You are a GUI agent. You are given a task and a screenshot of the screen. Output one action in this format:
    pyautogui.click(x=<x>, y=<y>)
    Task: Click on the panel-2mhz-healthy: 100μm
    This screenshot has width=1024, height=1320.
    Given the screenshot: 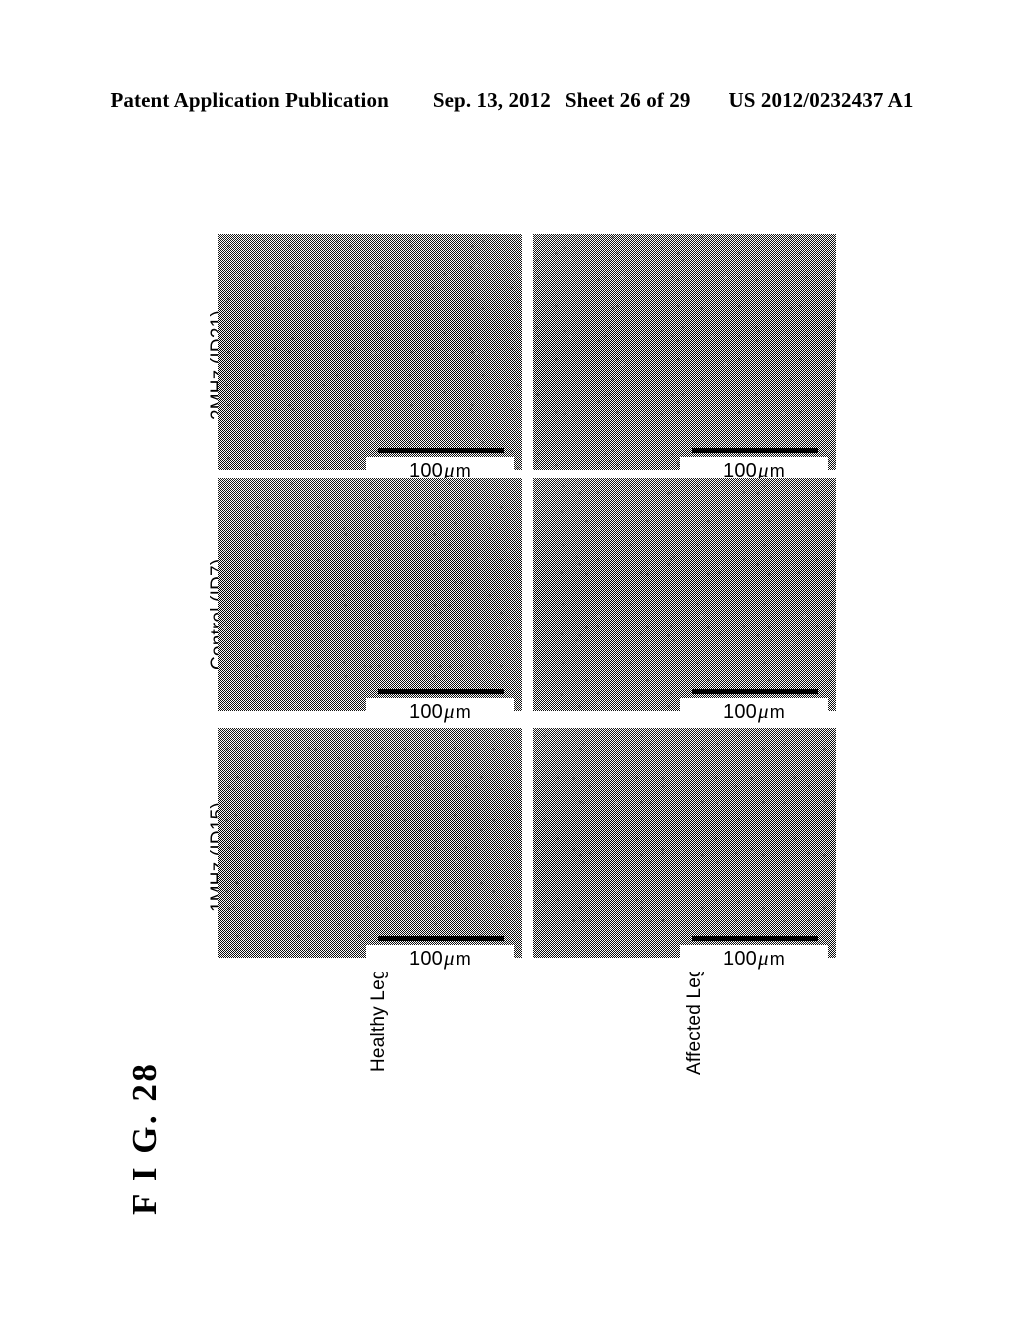 What is the action you would take?
    pyautogui.click(x=370, y=359)
    